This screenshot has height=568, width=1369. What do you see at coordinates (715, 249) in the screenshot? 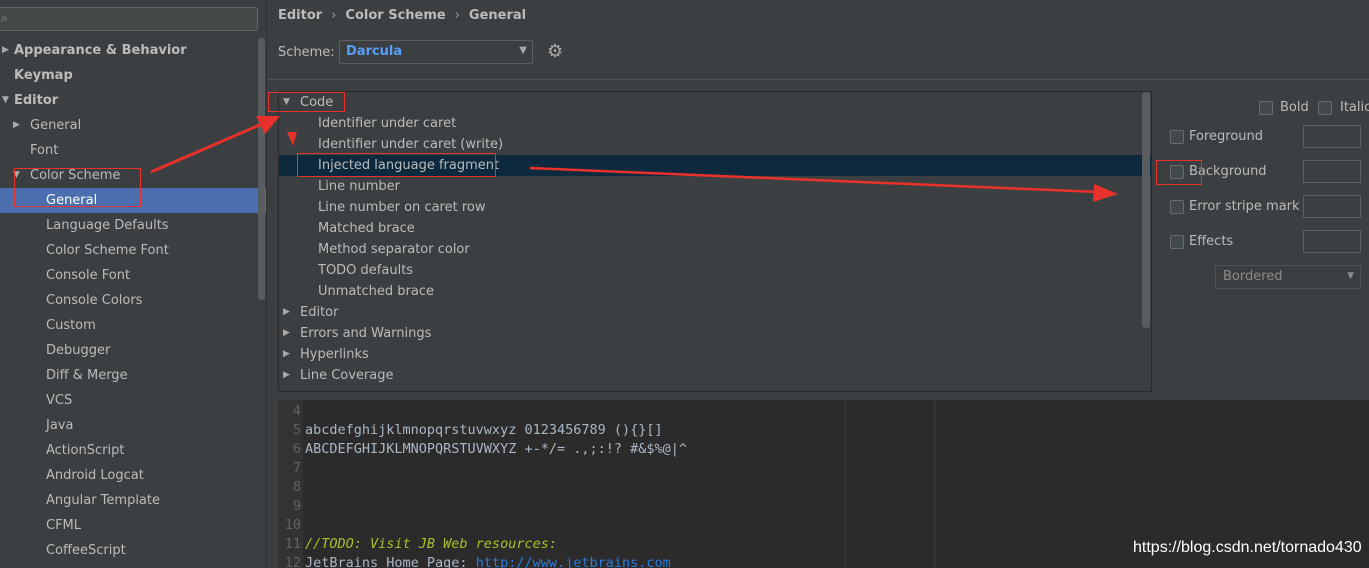
I see `attribute-tree-item: Method separator color` at bounding box center [715, 249].